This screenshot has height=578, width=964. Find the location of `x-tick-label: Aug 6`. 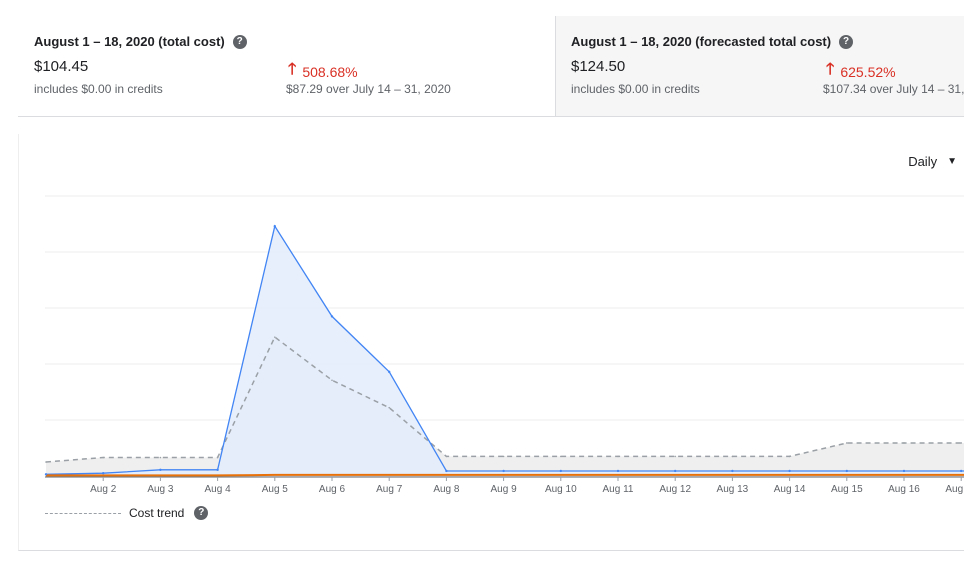

x-tick-label: Aug 6 is located at coordinates (332, 489).